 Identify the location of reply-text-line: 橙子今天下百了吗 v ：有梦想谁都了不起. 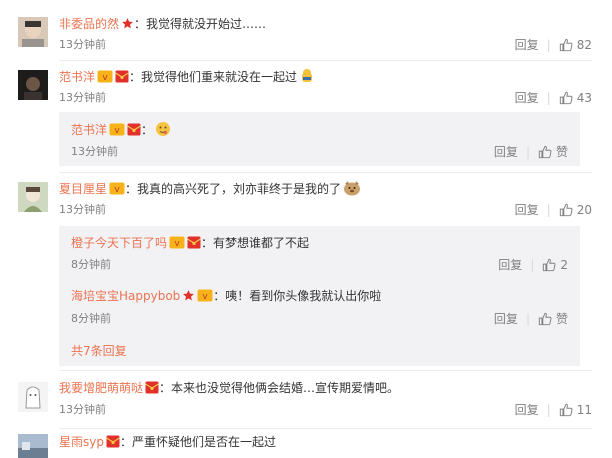
(190, 244).